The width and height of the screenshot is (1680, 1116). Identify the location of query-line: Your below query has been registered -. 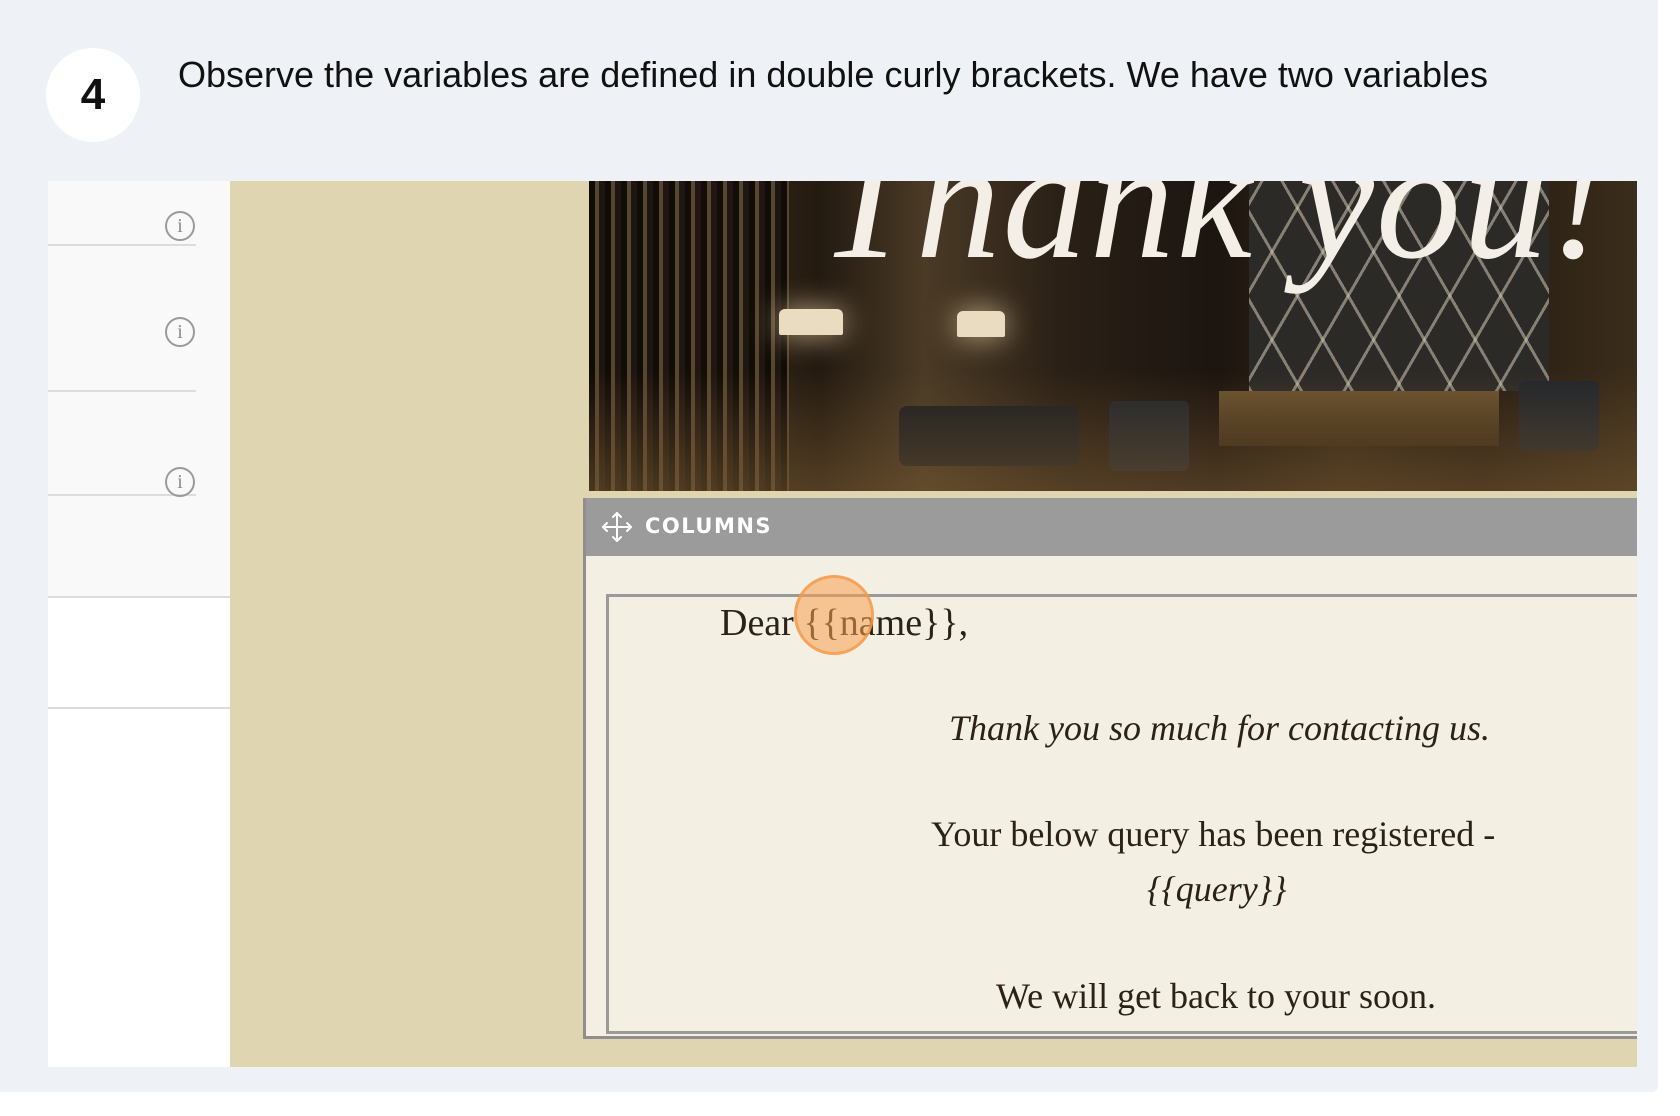
(1213, 834).